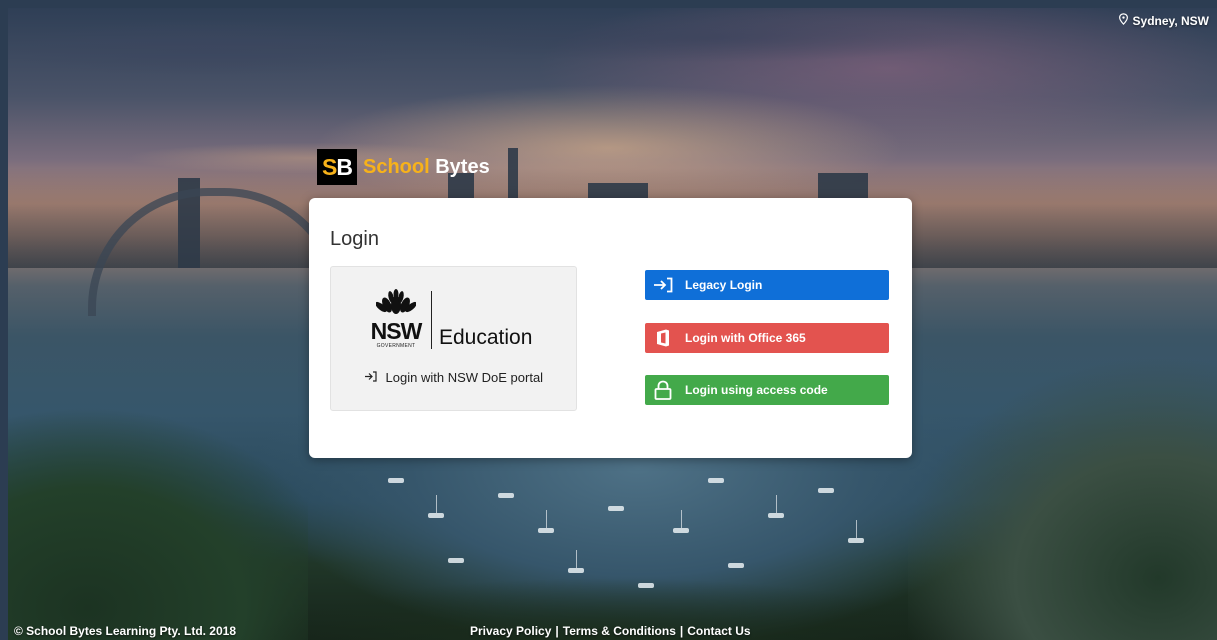 The width and height of the screenshot is (1217, 640). I want to click on lock-icon, so click(663, 390).